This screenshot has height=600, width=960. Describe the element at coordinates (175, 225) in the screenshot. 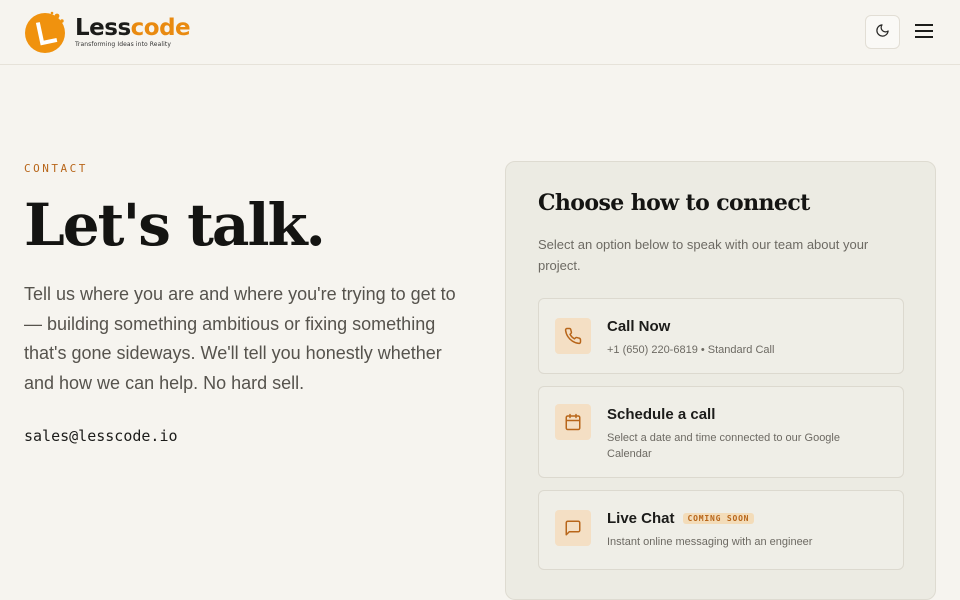

I see `page-title: Let's talk.` at that location.